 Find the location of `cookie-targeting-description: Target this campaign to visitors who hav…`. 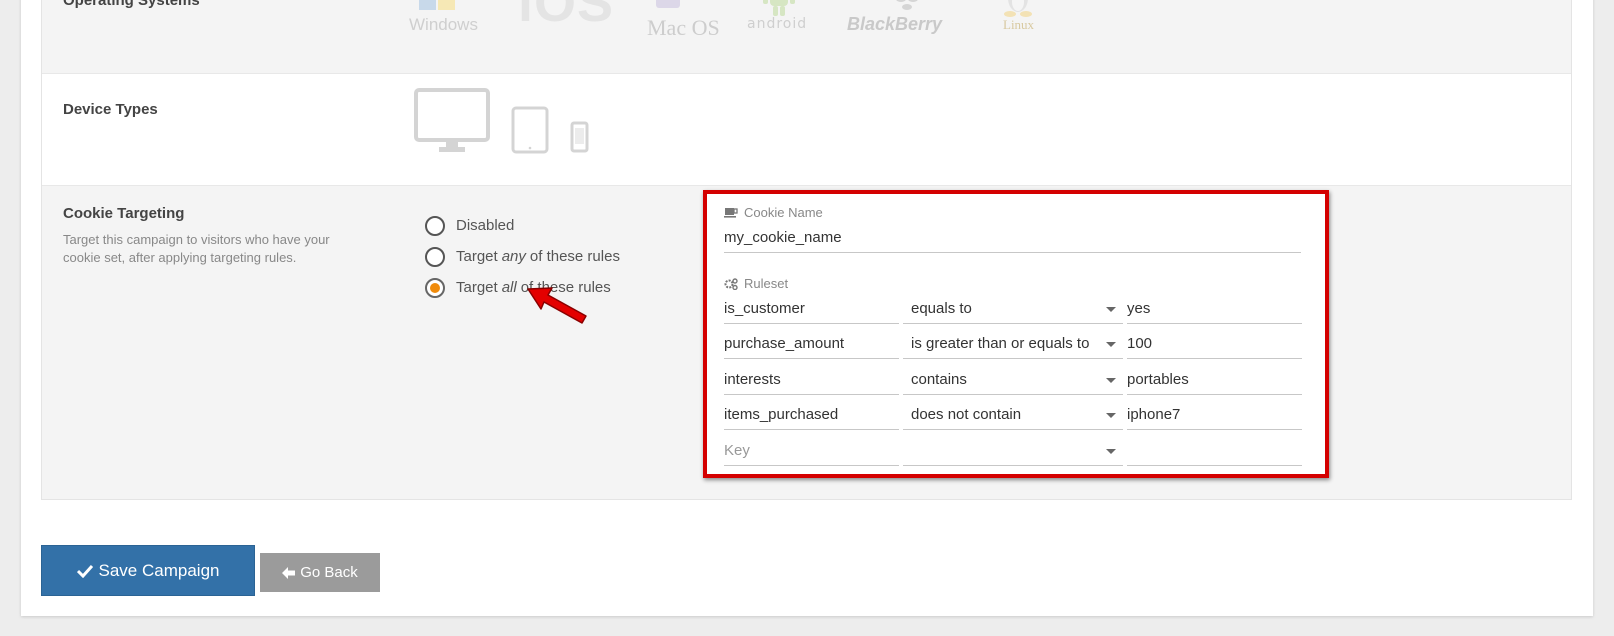

cookie-targeting-description: Target this campaign to visitors who hav… is located at coordinates (196, 248).